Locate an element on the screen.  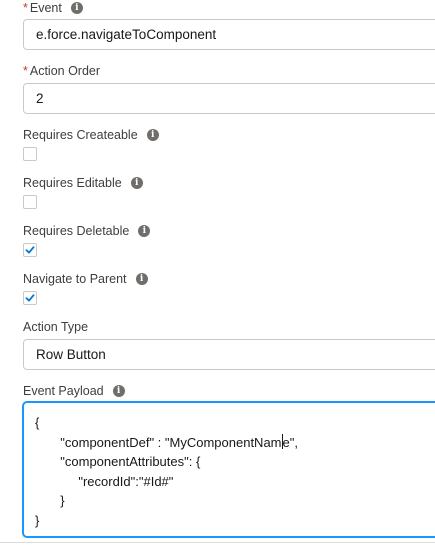
requires-deletable-label: Requires Deletable i is located at coordinates (87, 231).